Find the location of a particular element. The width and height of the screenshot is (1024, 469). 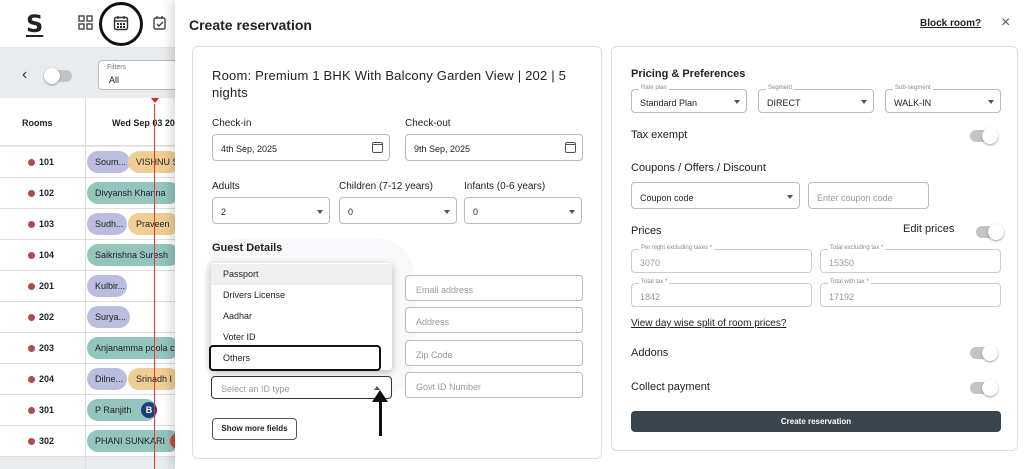

view-toggle is located at coordinates (58, 76).